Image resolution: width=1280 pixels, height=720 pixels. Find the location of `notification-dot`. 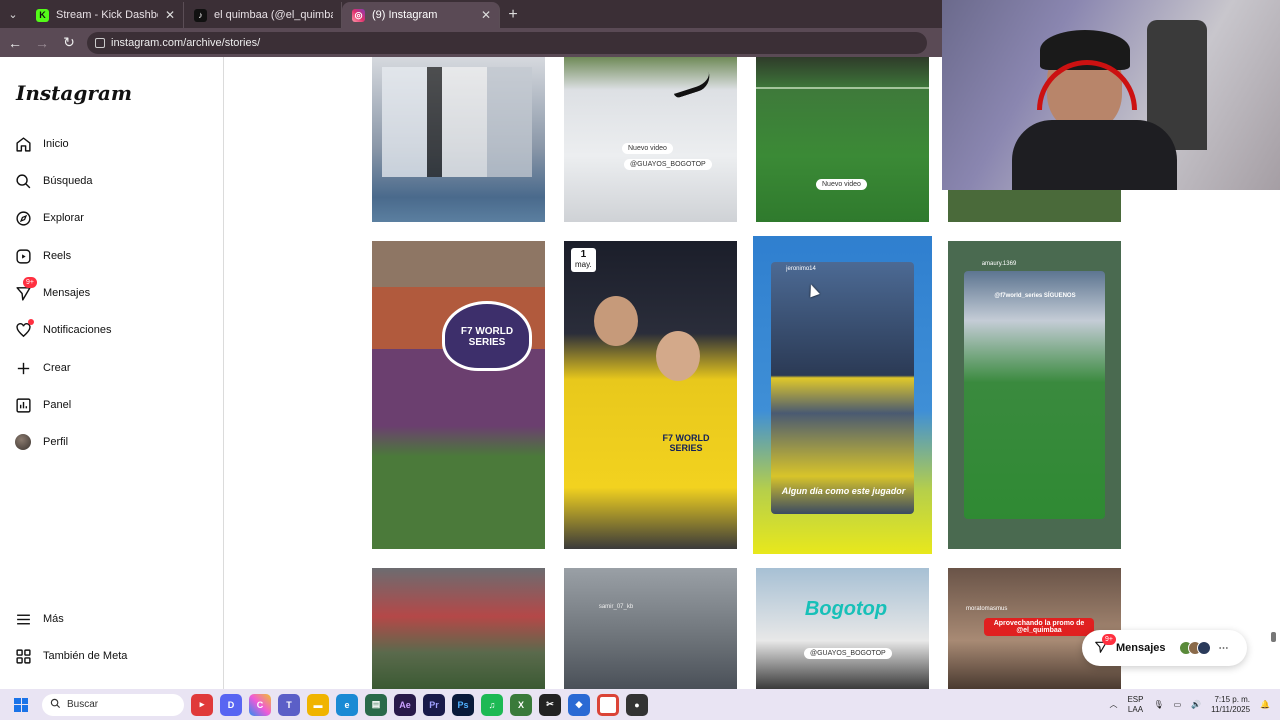

notification-dot is located at coordinates (31, 322).